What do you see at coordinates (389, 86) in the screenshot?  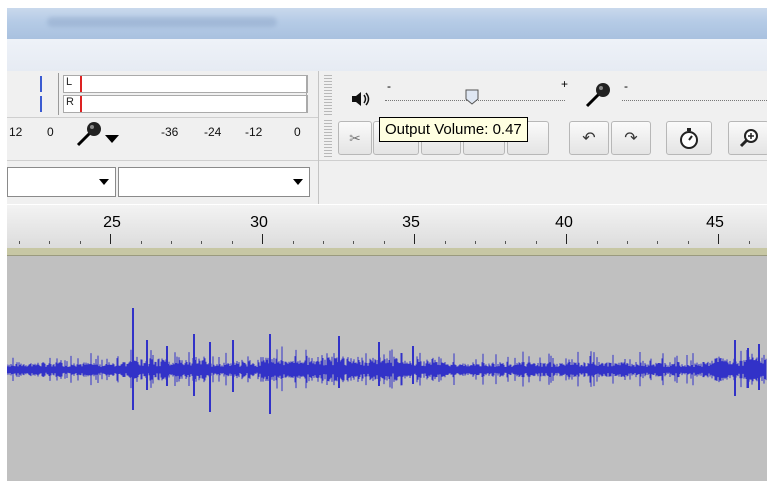 I see `playback-min-label: -` at bounding box center [389, 86].